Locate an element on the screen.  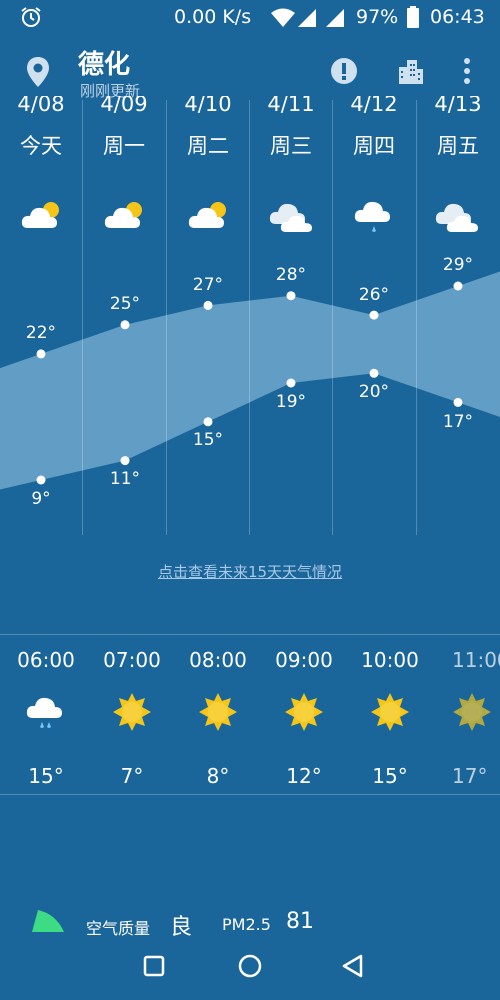
day-column: 4/13 周五 is located at coordinates (458, 128).